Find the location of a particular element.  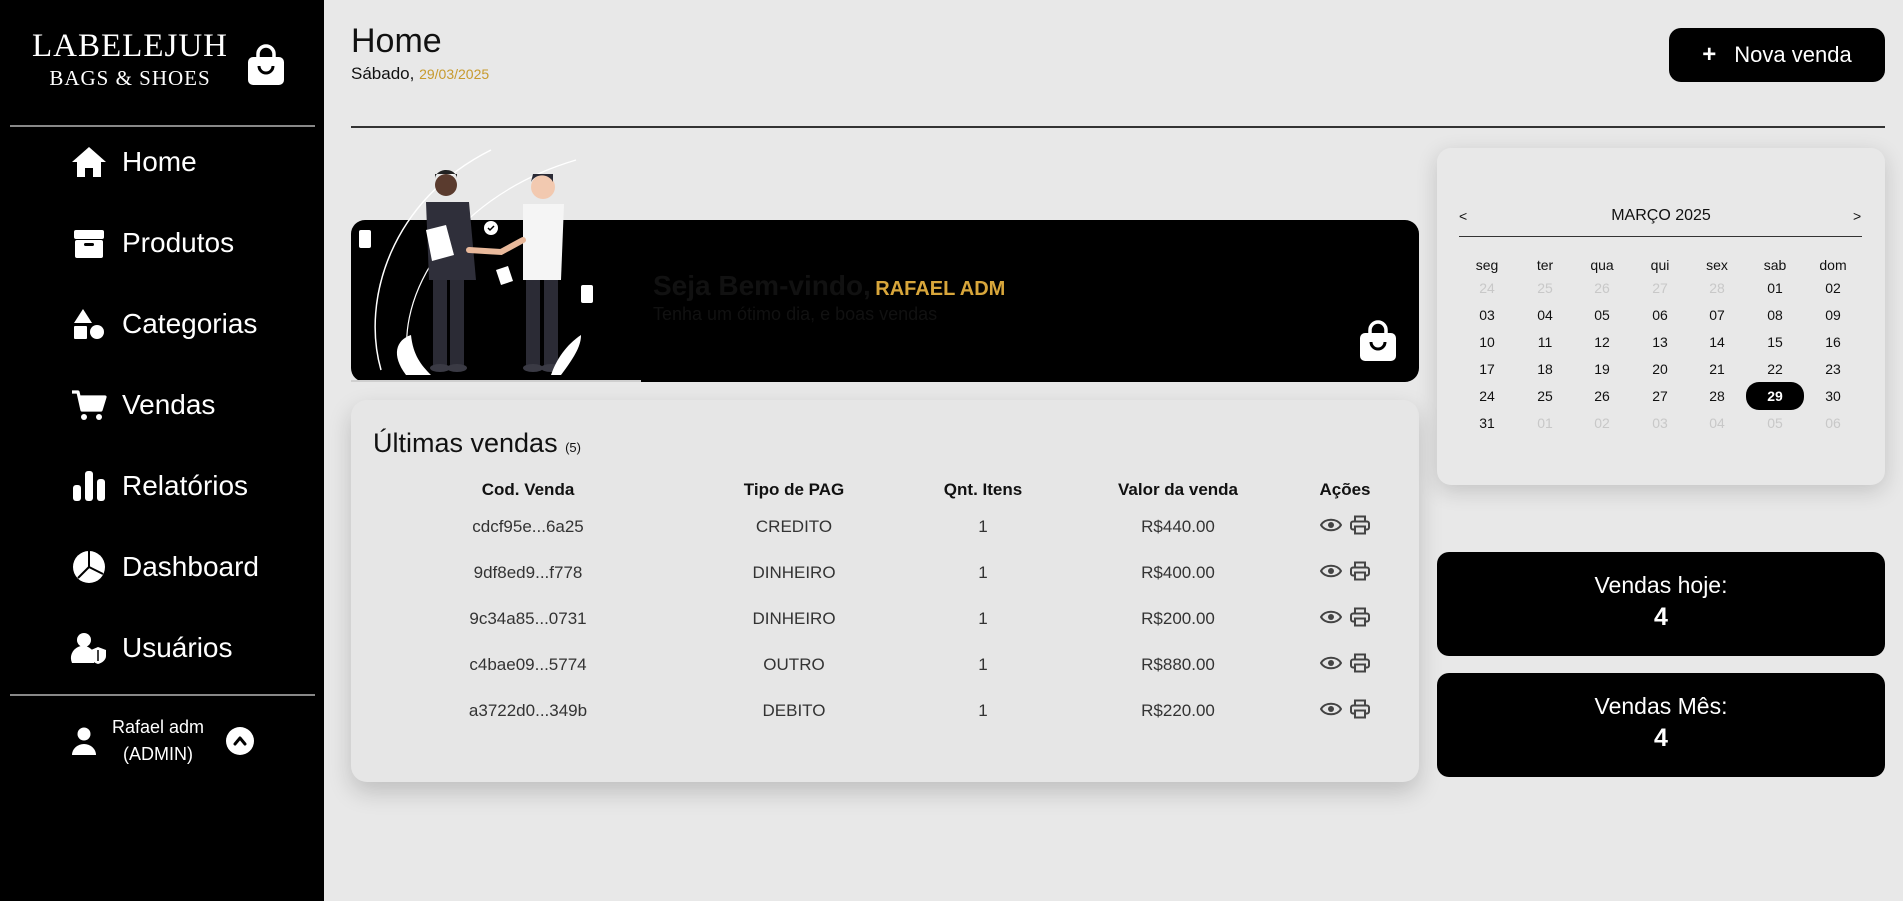

column-header-payment: Tipo de PAG is located at coordinates (794, 489).